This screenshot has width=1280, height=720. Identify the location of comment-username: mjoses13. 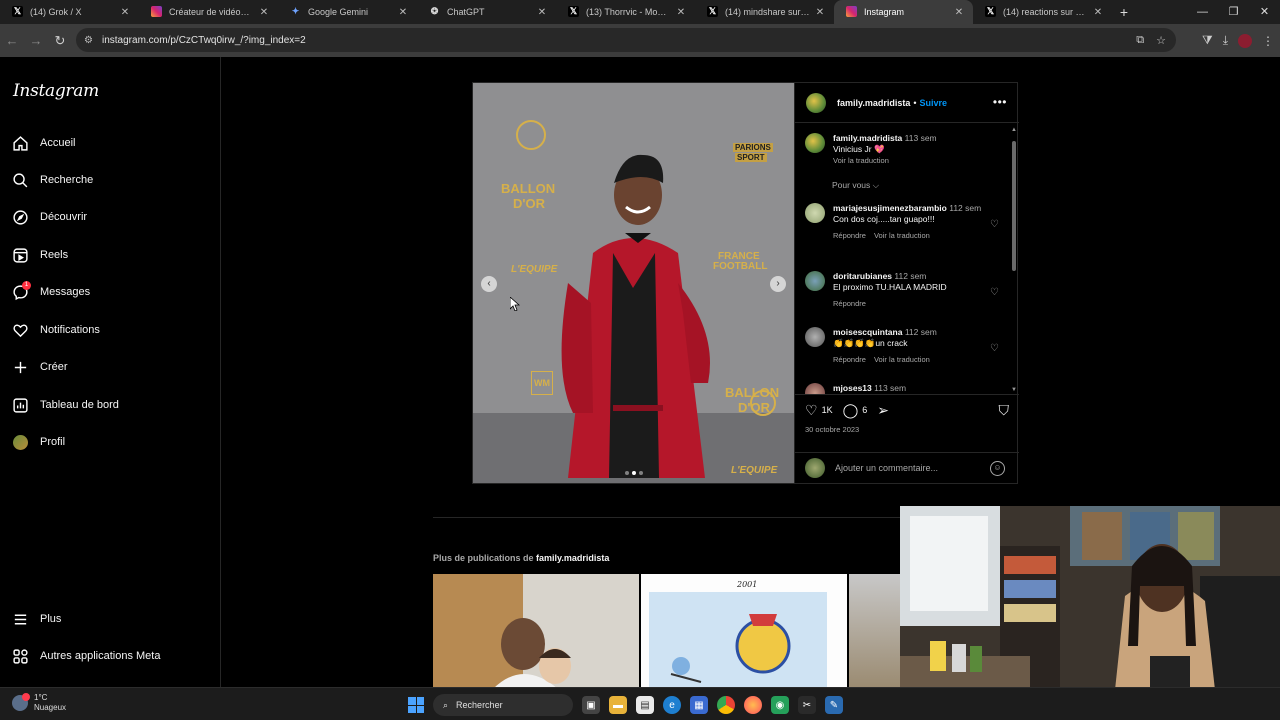
(852, 388).